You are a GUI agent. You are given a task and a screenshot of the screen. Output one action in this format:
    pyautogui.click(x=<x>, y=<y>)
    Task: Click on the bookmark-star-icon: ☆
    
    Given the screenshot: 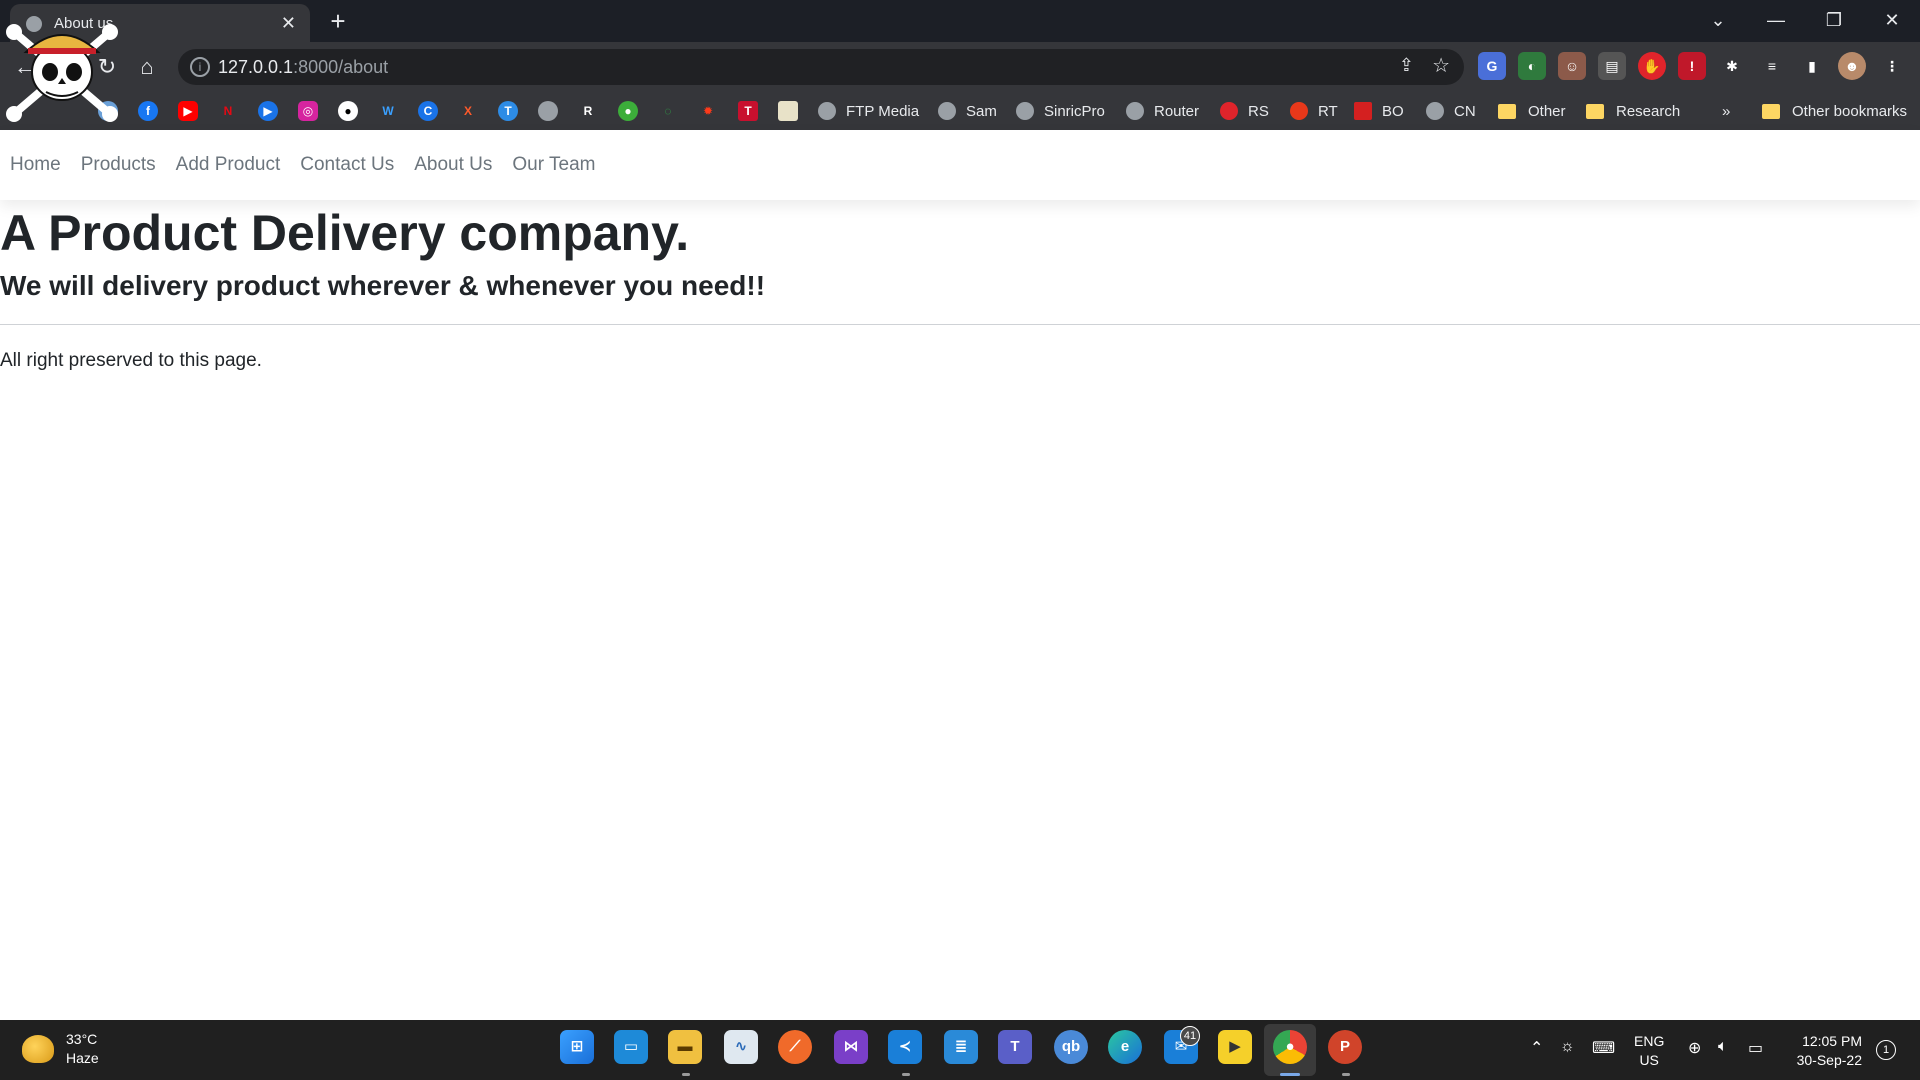 What is the action you would take?
    pyautogui.click(x=1441, y=65)
    